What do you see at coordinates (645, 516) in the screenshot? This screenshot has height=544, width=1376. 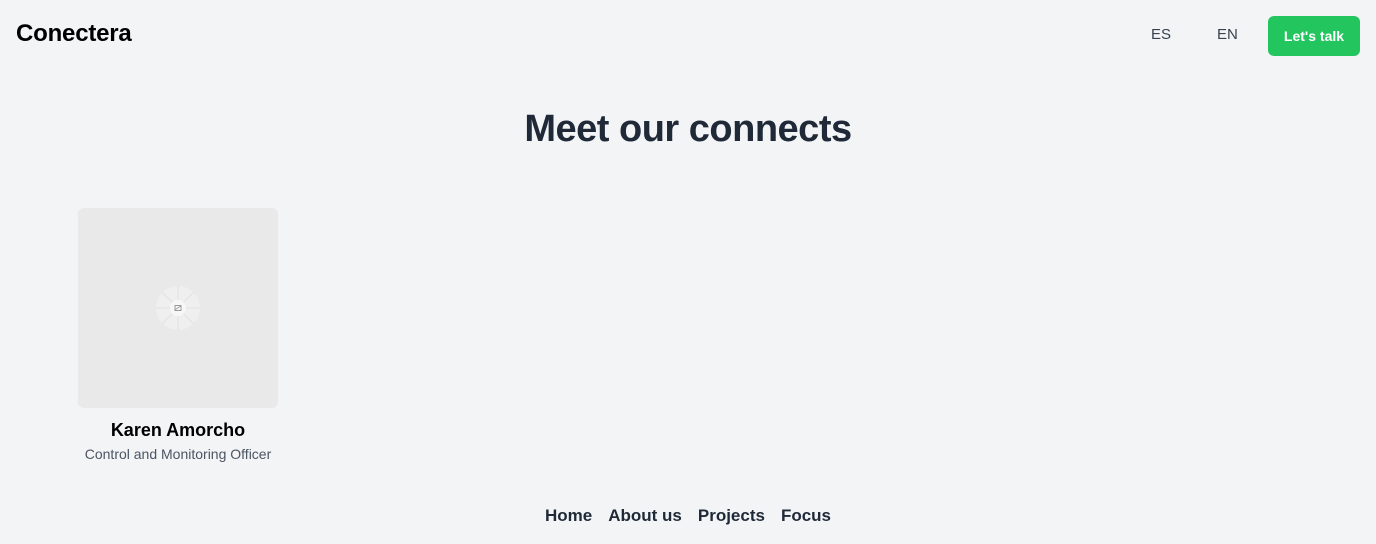 I see `footer-link-about-us: About us` at bounding box center [645, 516].